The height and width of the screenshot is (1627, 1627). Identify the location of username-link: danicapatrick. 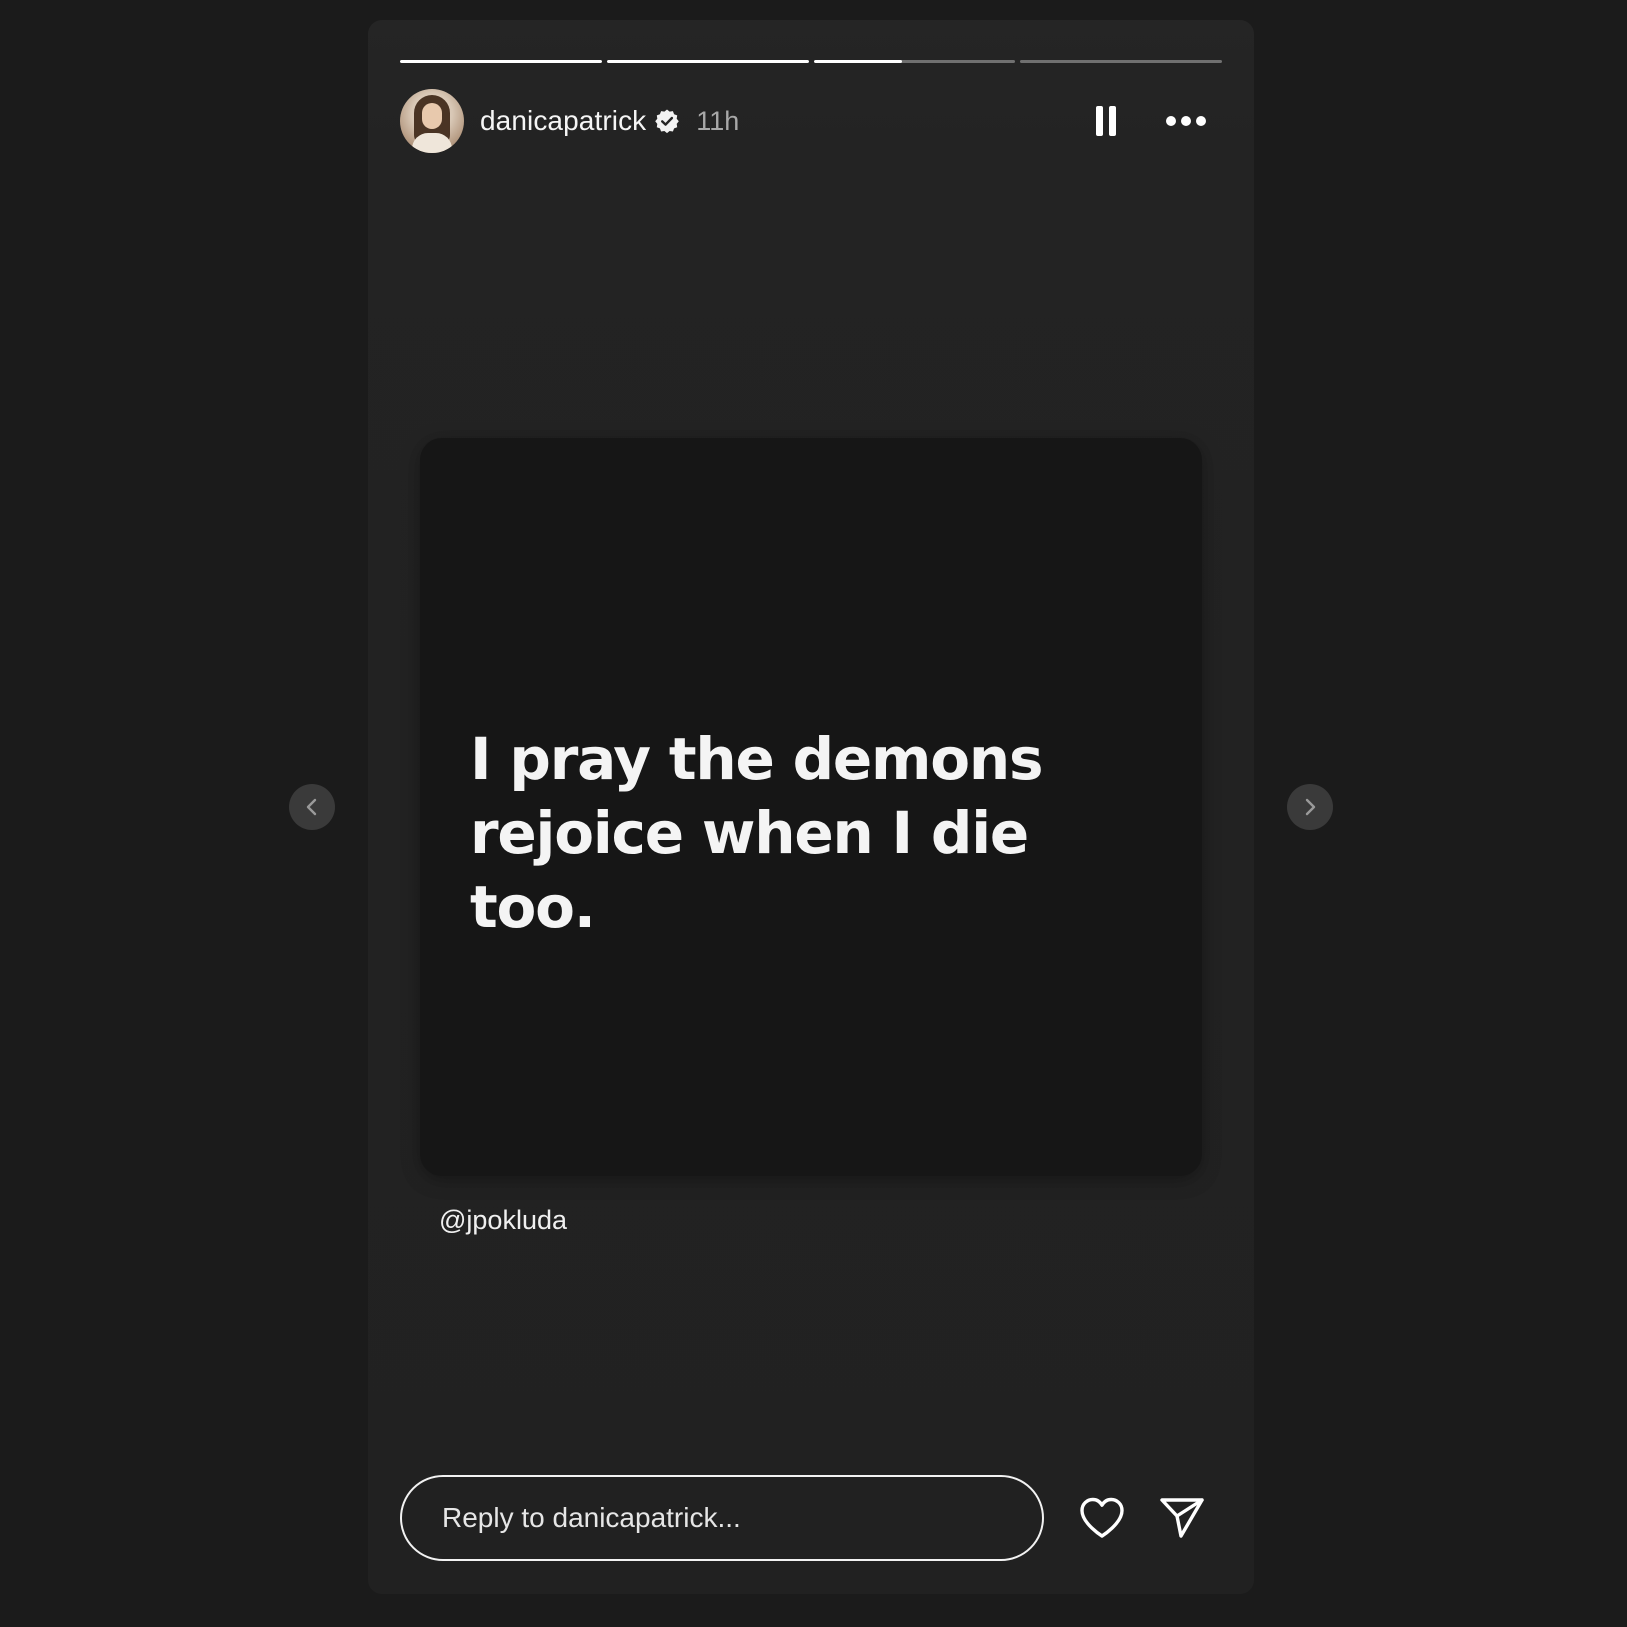
(563, 121).